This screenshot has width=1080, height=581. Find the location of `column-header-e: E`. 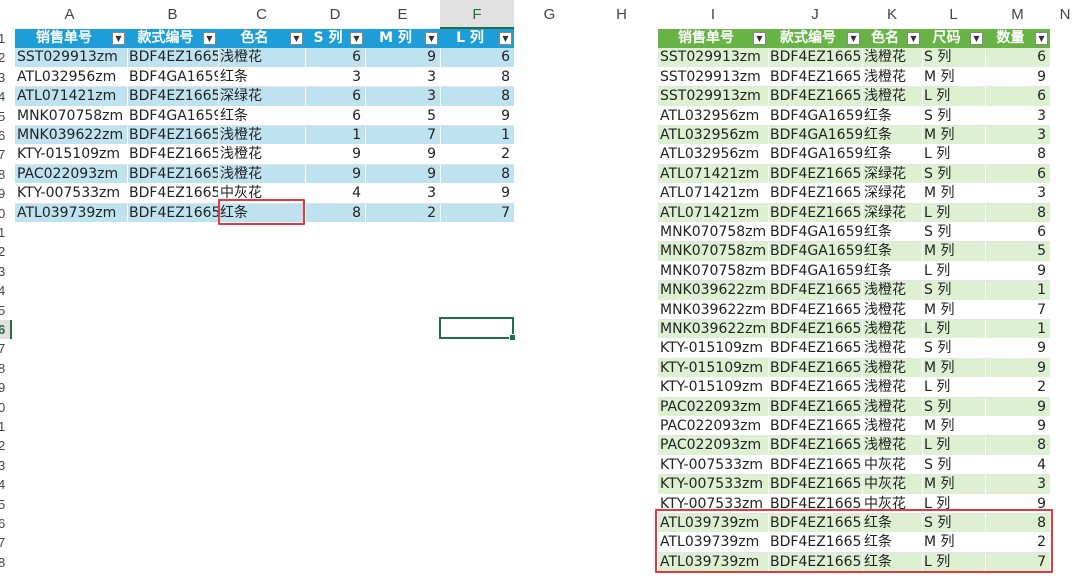

column-header-e: E is located at coordinates (402, 14).